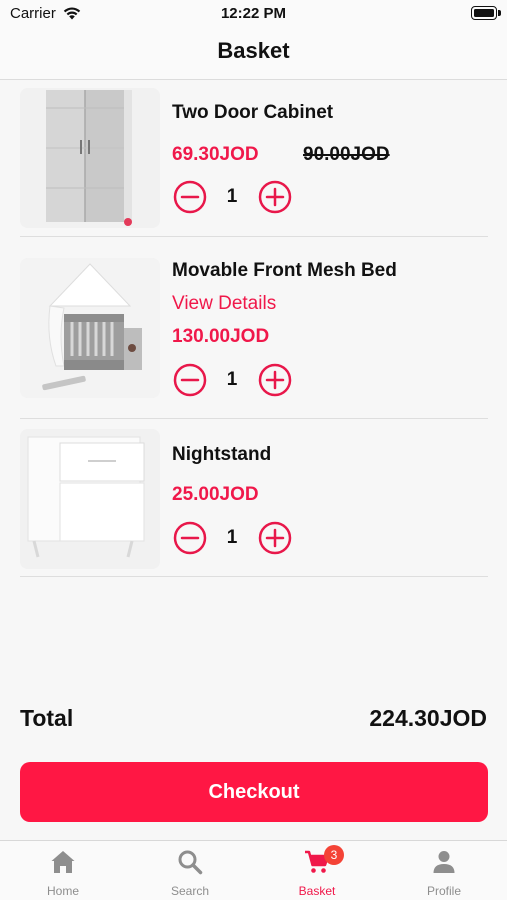  Describe the element at coordinates (190, 891) in the screenshot. I see `tab-label: Search` at that location.